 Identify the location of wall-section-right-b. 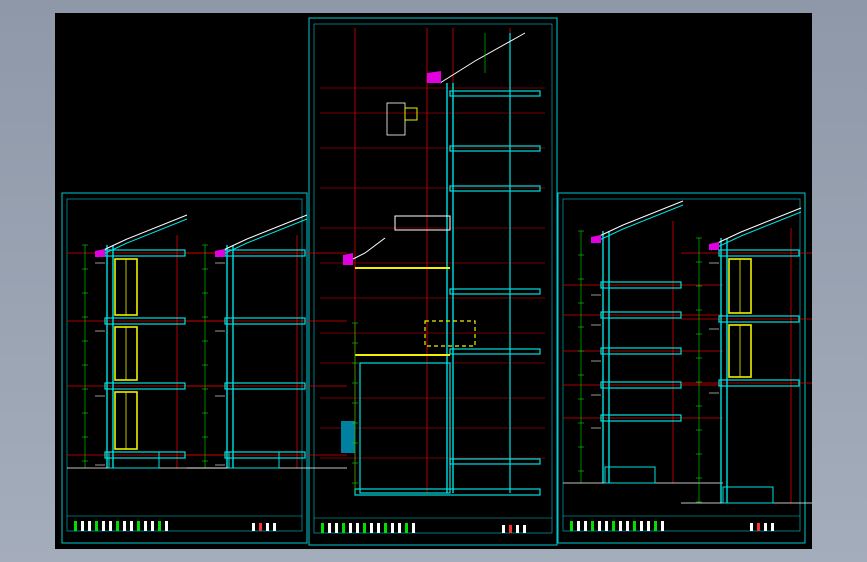
(746, 355).